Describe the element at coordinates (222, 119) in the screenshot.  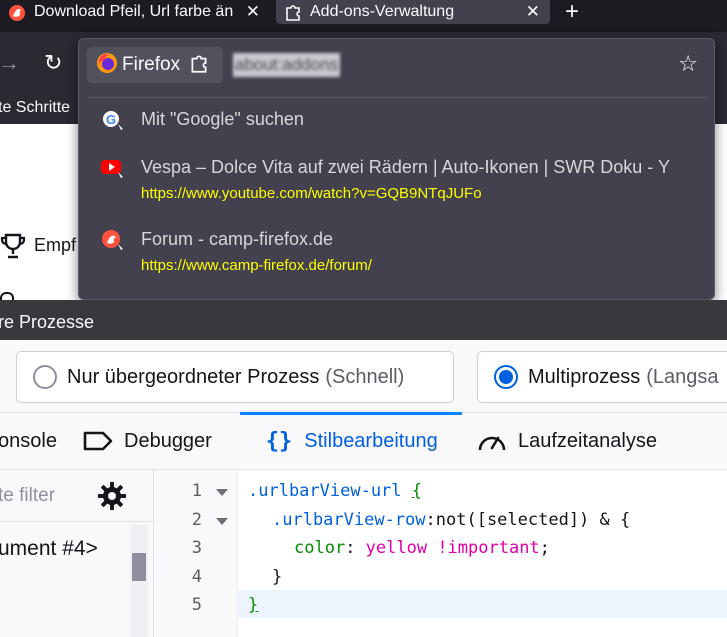
I see `result-title: Mit "Google" suchen` at that location.